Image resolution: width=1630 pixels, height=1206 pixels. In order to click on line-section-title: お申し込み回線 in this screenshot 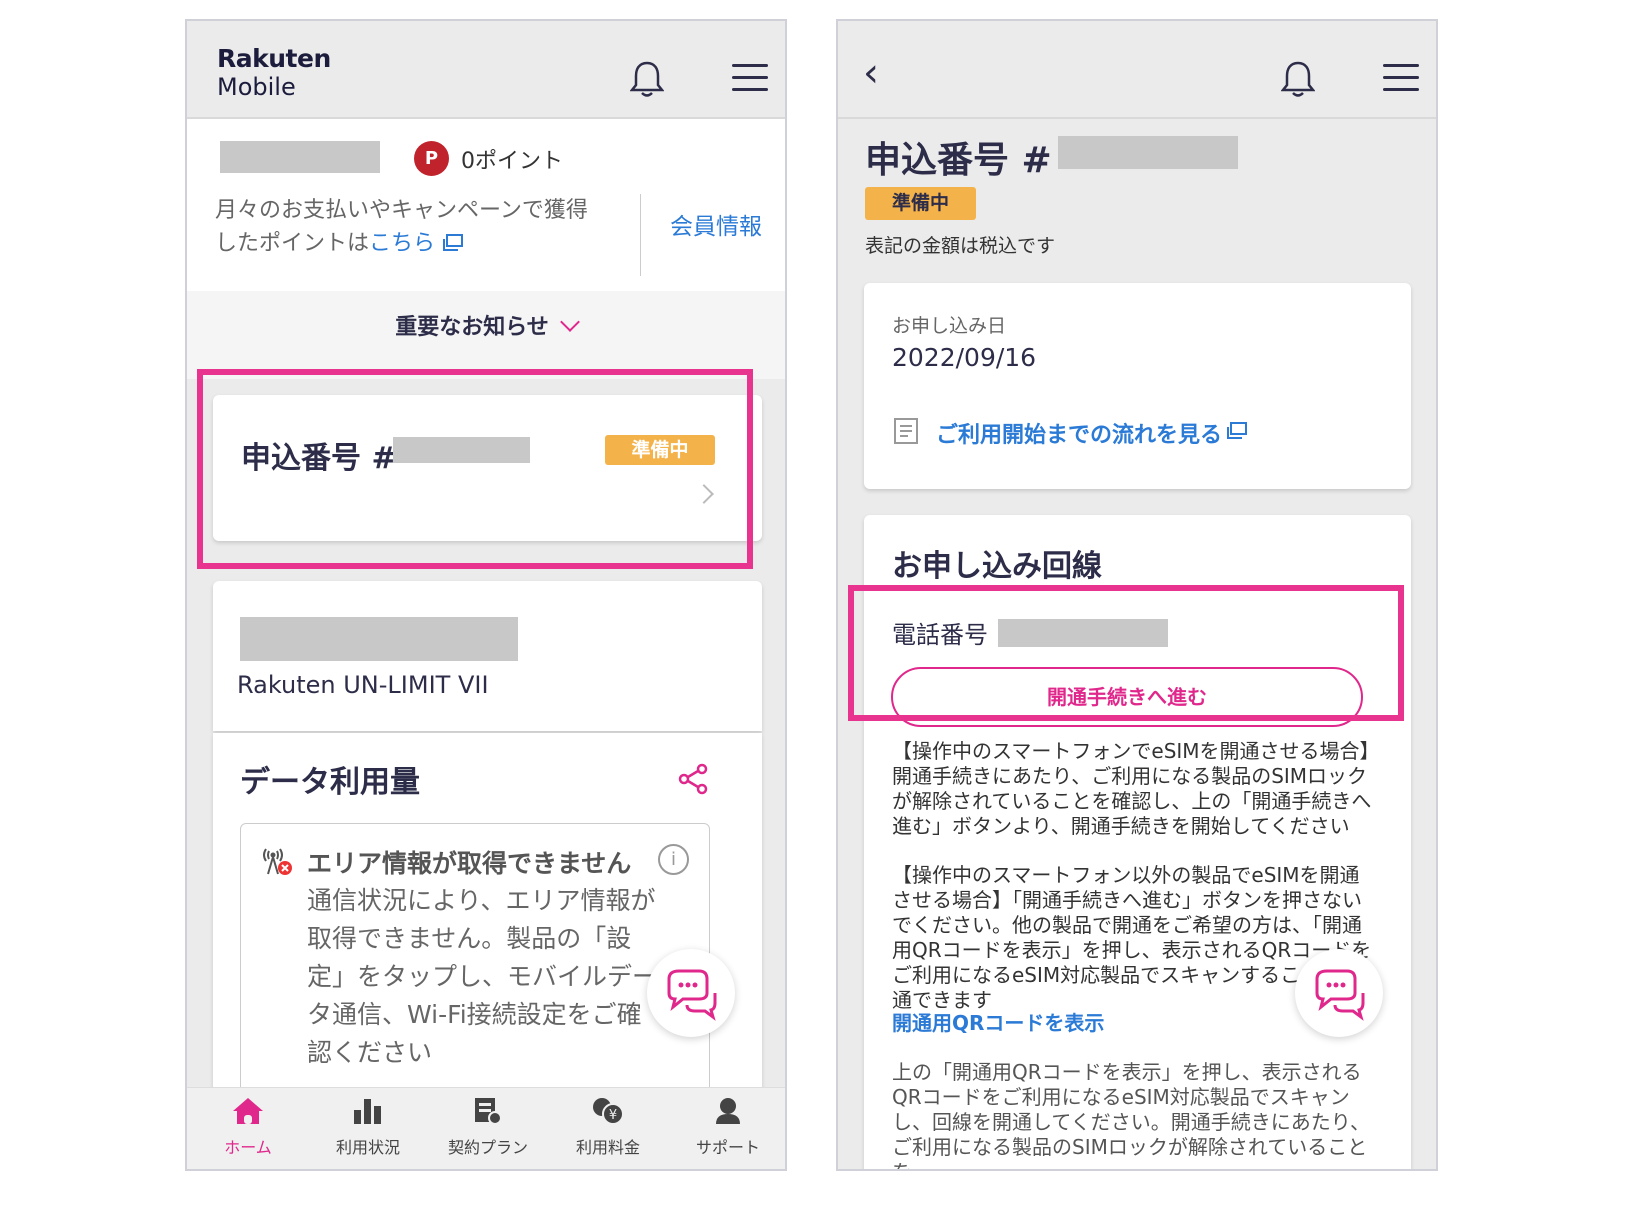, I will do `click(997, 566)`.